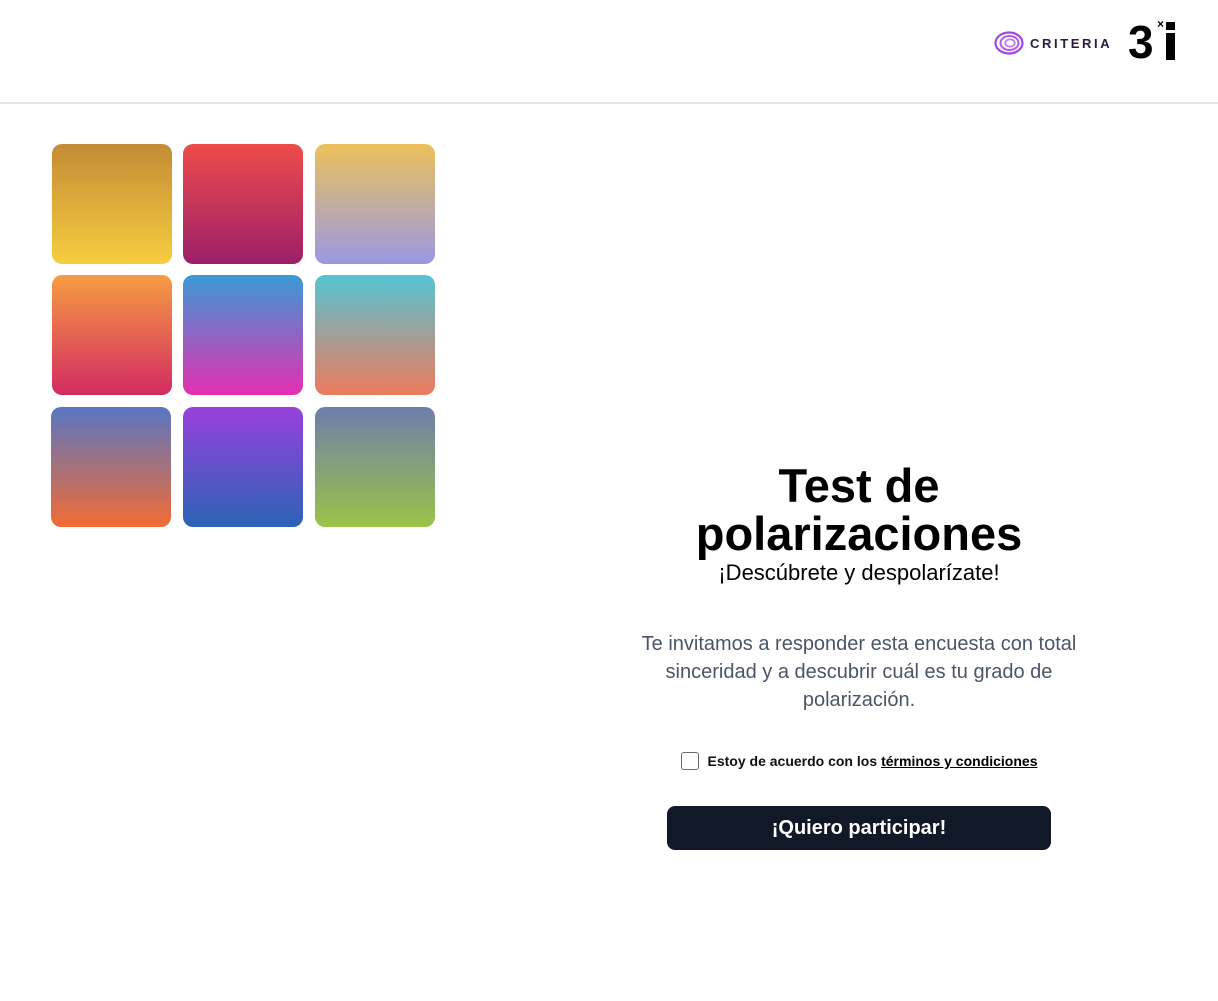 The image size is (1218, 1001). Describe the element at coordinates (689, 761) in the screenshot. I see `terms-checkbox` at that location.